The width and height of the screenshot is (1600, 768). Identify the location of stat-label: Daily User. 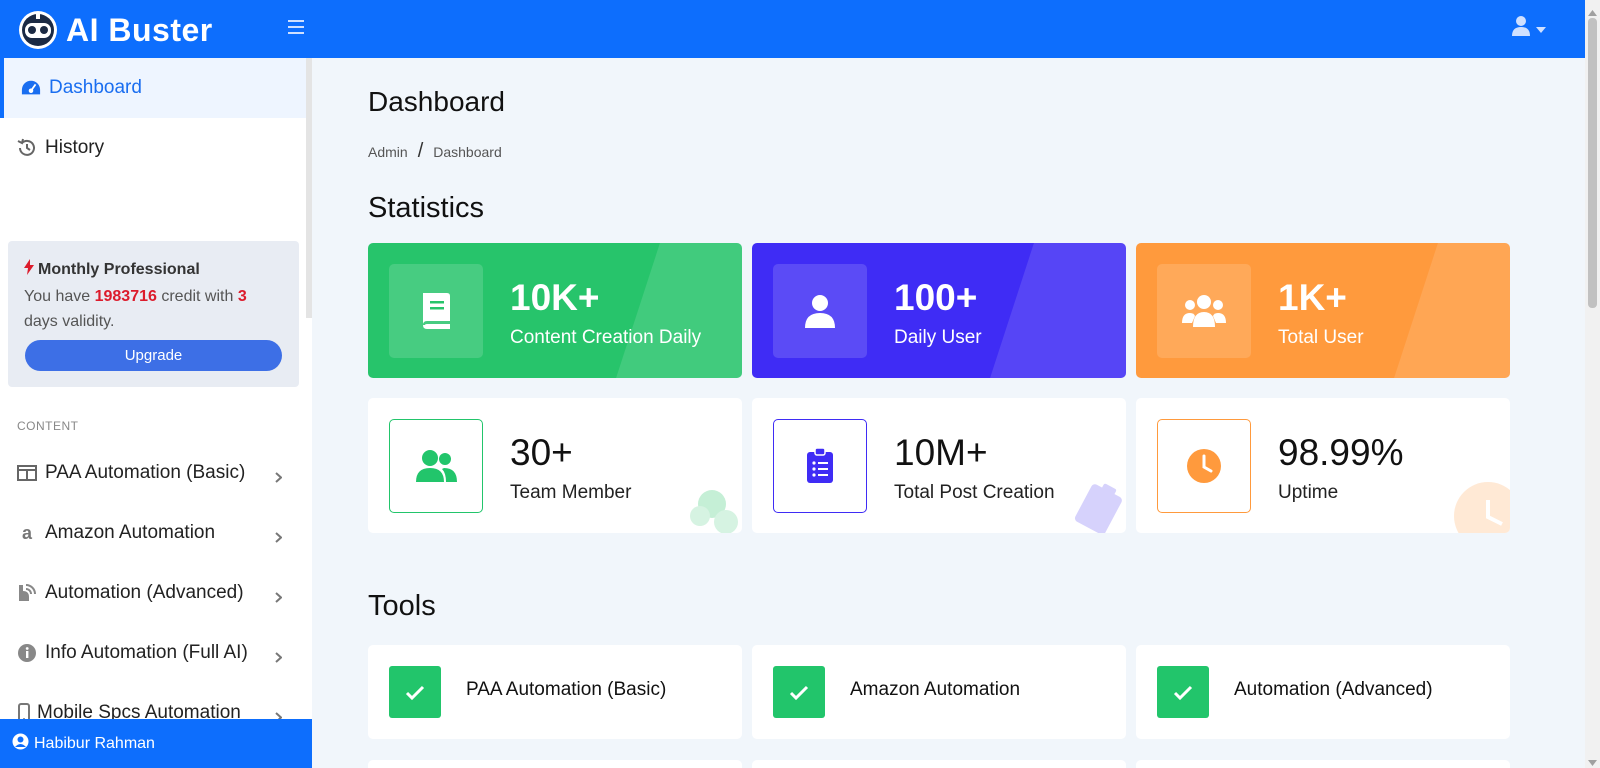
(938, 337).